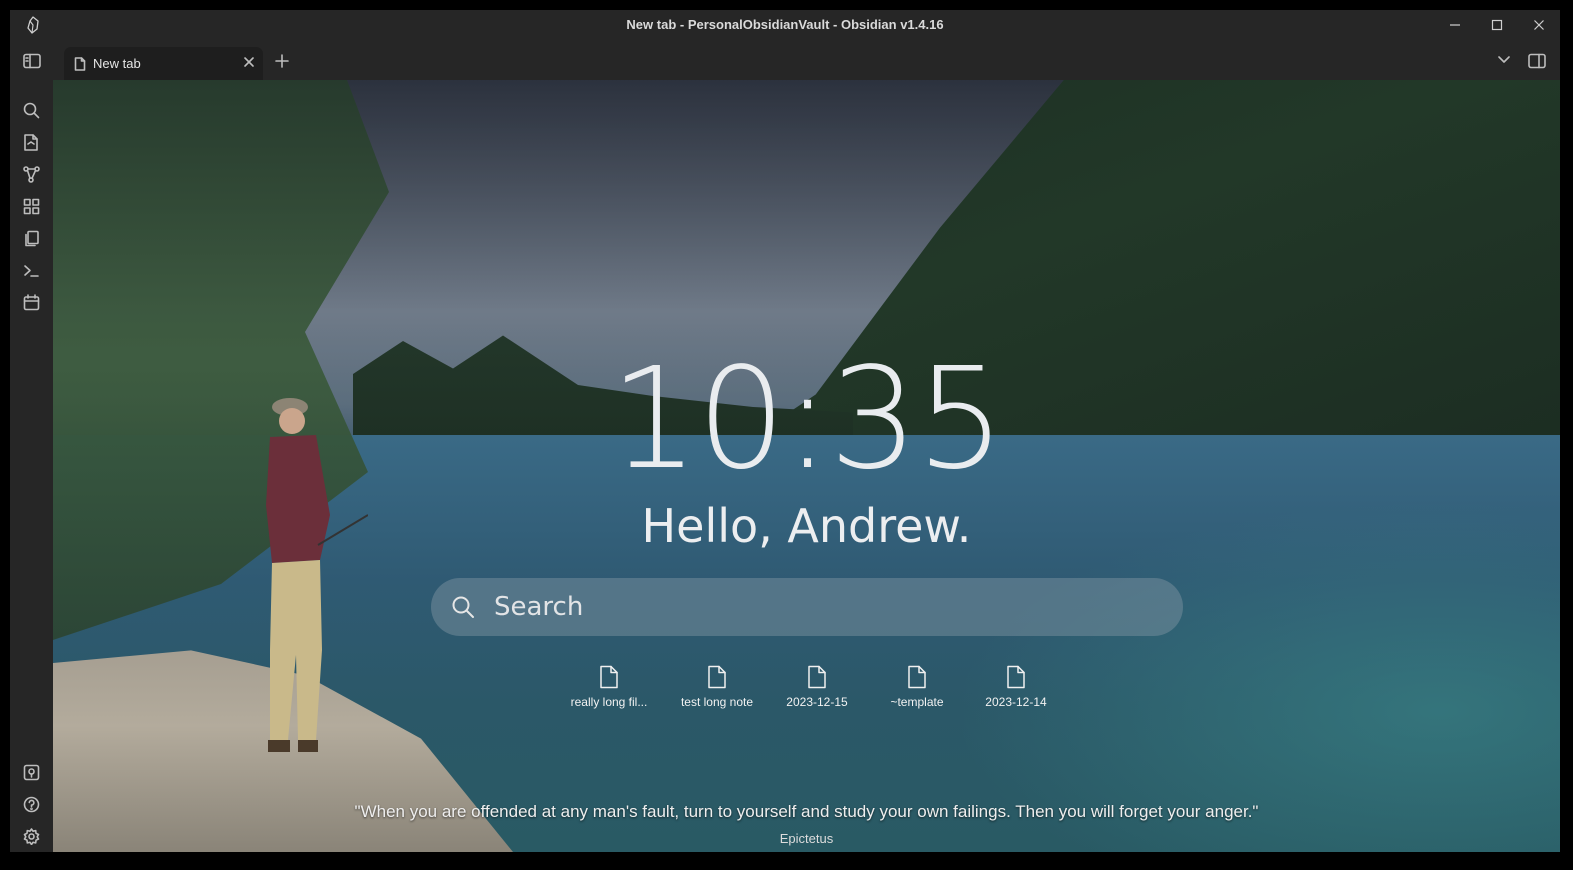 The height and width of the screenshot is (870, 1573). I want to click on tab-list-chevron-down-icon, so click(1504, 60).